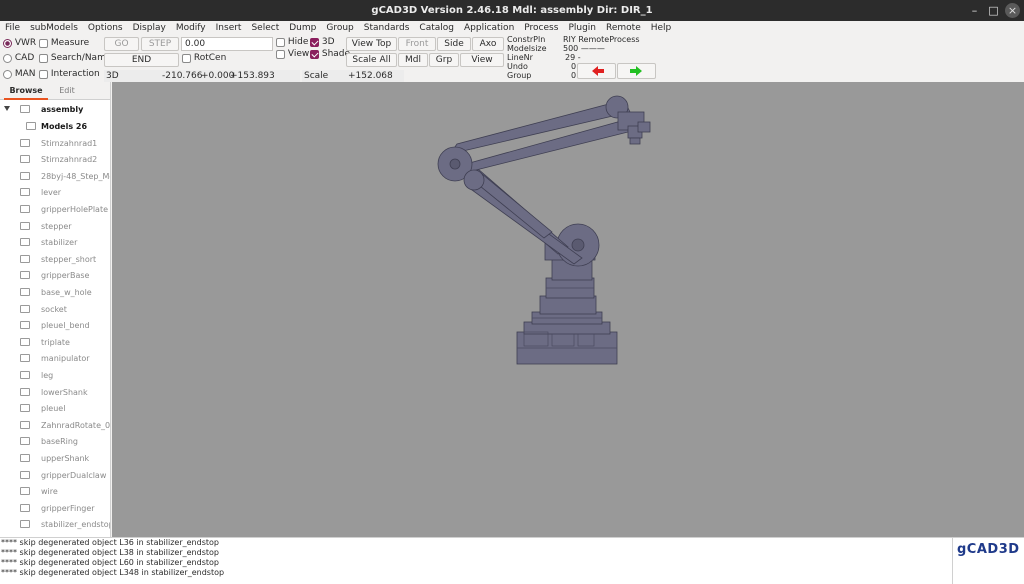 The width and height of the screenshot is (1024, 584). I want to click on step-value-input: 0.00, so click(227, 44).